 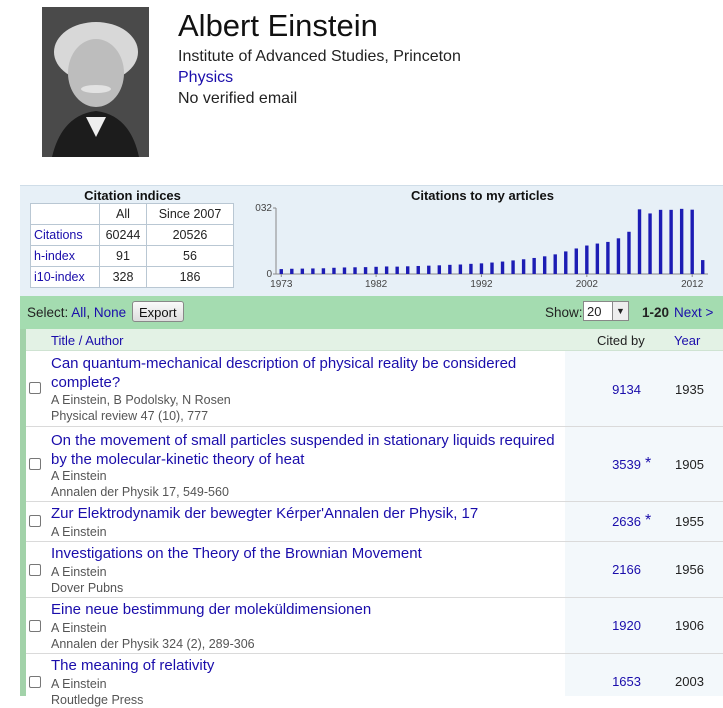 What do you see at coordinates (87, 340) in the screenshot?
I see `column-header-title: Title / Author` at bounding box center [87, 340].